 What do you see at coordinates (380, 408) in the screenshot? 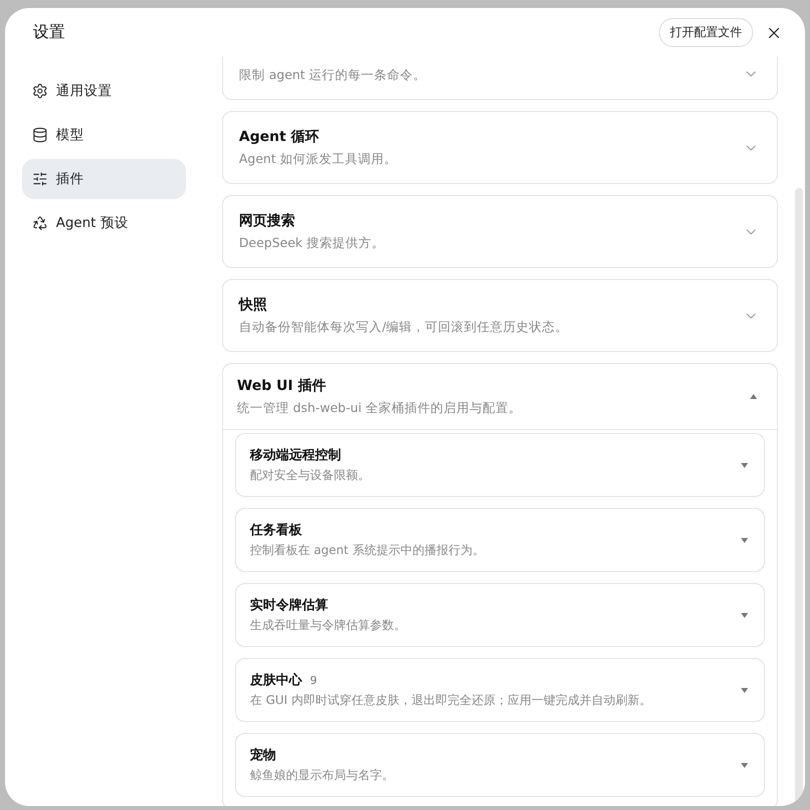
I see `section-description: 统一管理 dsh-web-ui 全家桶插件的启用与配置。` at bounding box center [380, 408].